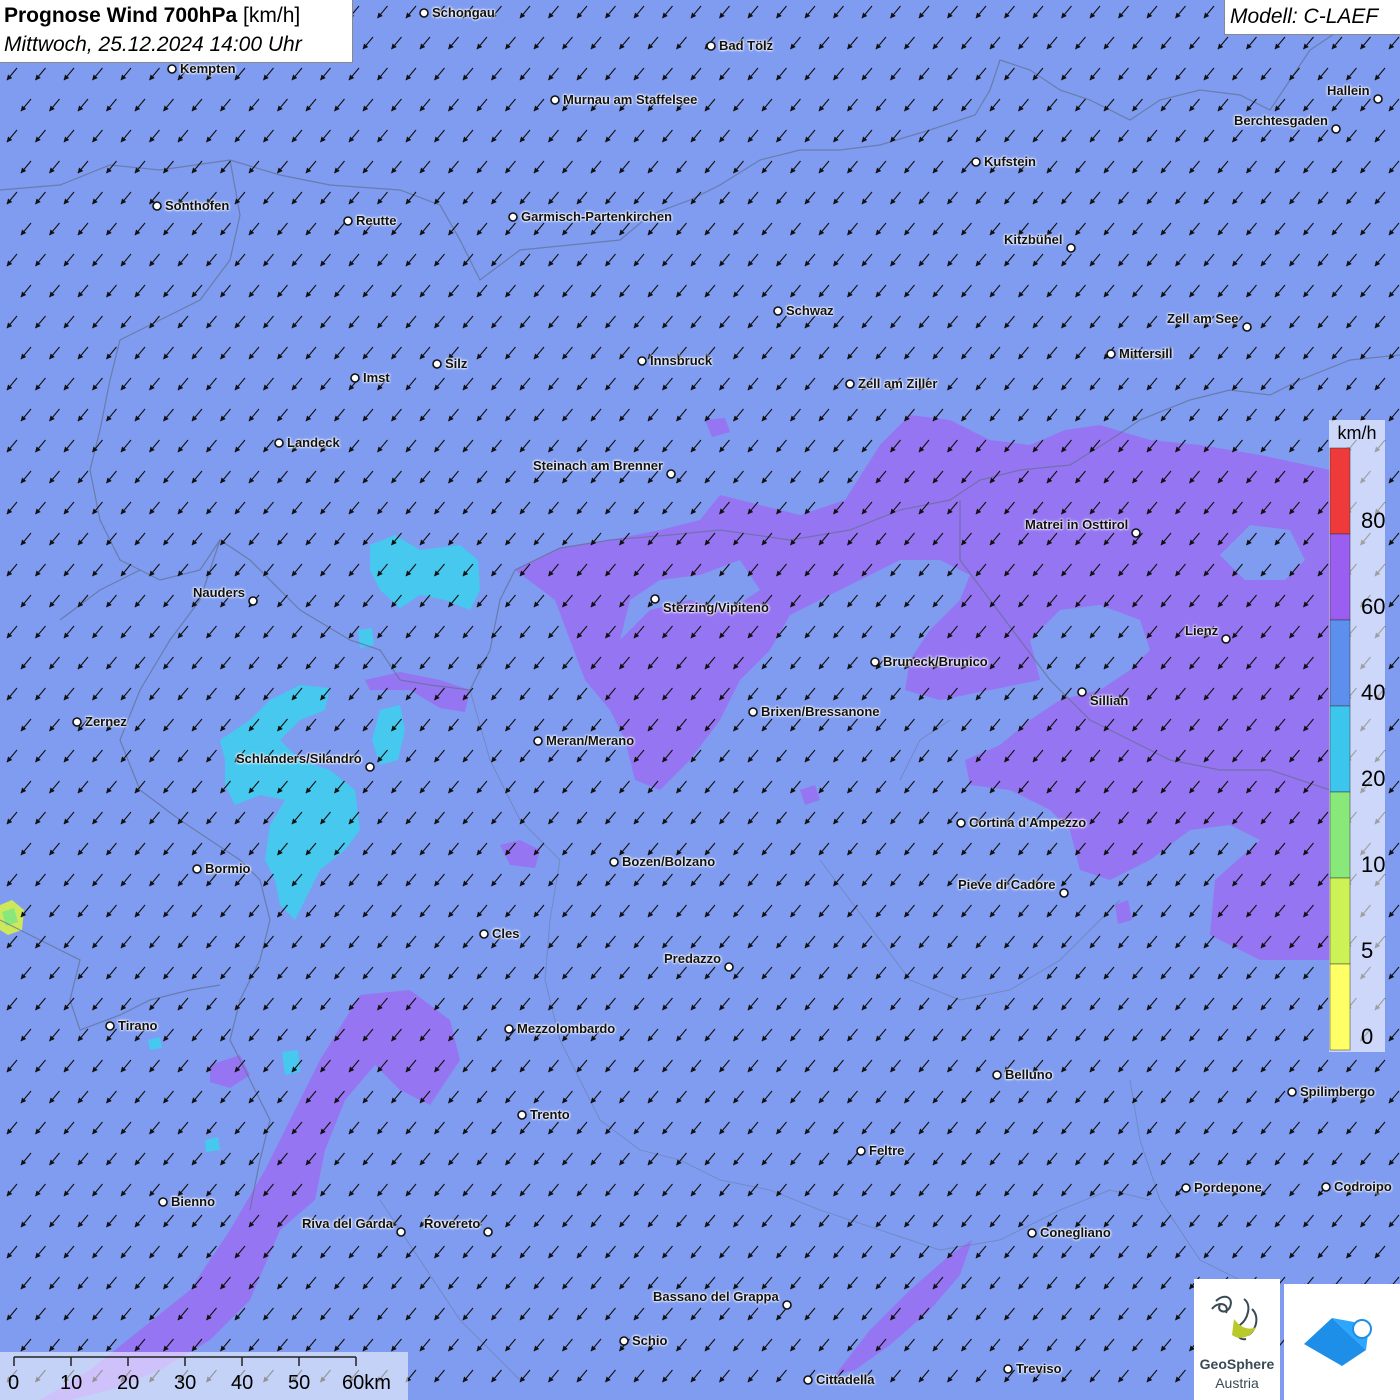 The image size is (1400, 1400). Describe the element at coordinates (299, 1383) in the screenshot. I see `scale-label-50: 50` at that location.